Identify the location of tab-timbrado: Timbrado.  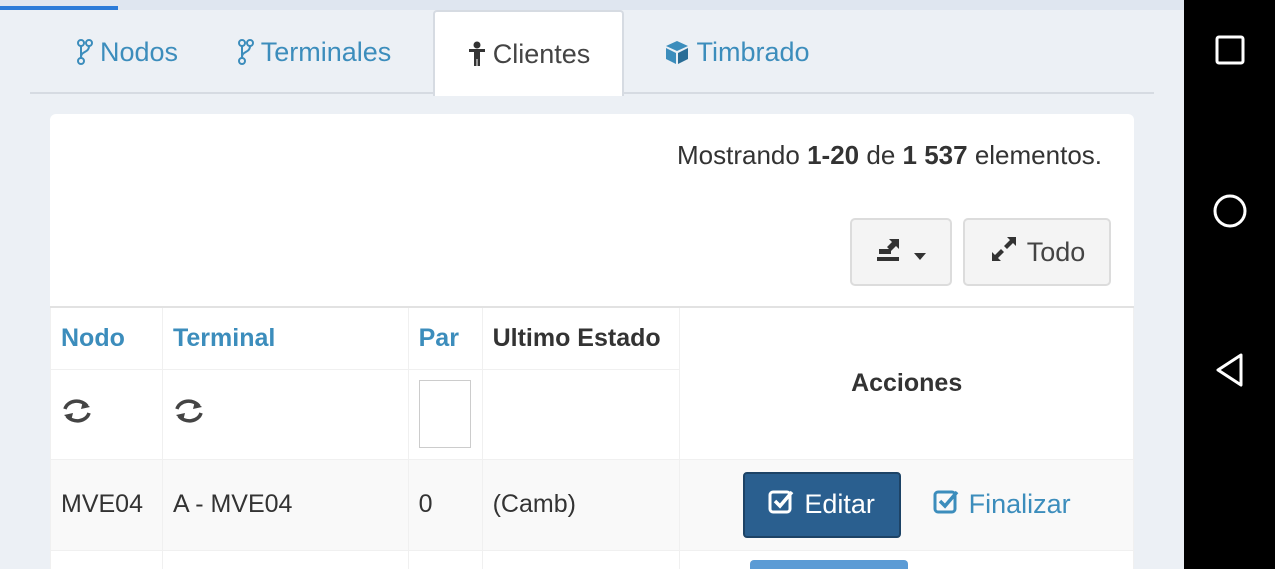
(737, 52).